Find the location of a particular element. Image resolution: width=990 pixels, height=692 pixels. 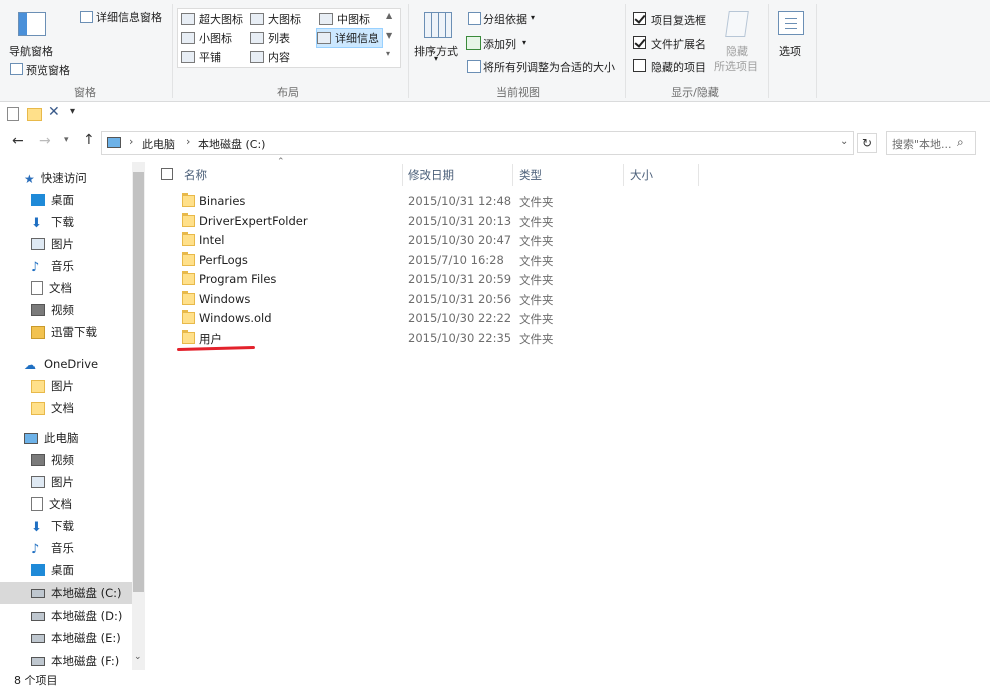

nav-onedrive-pictures: 图片 is located at coordinates (81, 386).